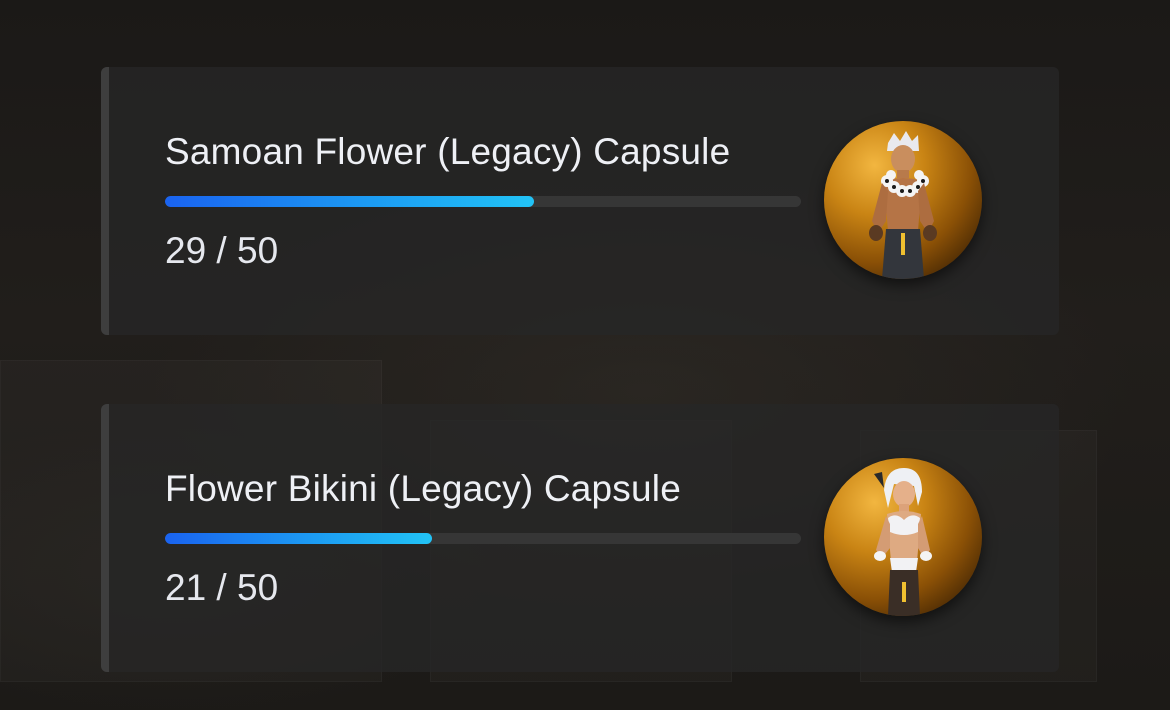 The width and height of the screenshot is (1170, 710). What do you see at coordinates (222, 250) in the screenshot?
I see `progress-count: 29 / 50` at bounding box center [222, 250].